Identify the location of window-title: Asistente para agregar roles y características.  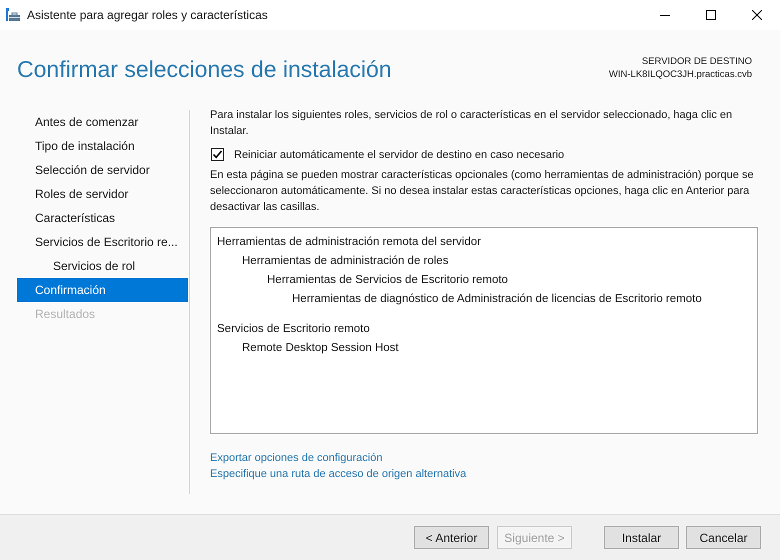
(147, 15).